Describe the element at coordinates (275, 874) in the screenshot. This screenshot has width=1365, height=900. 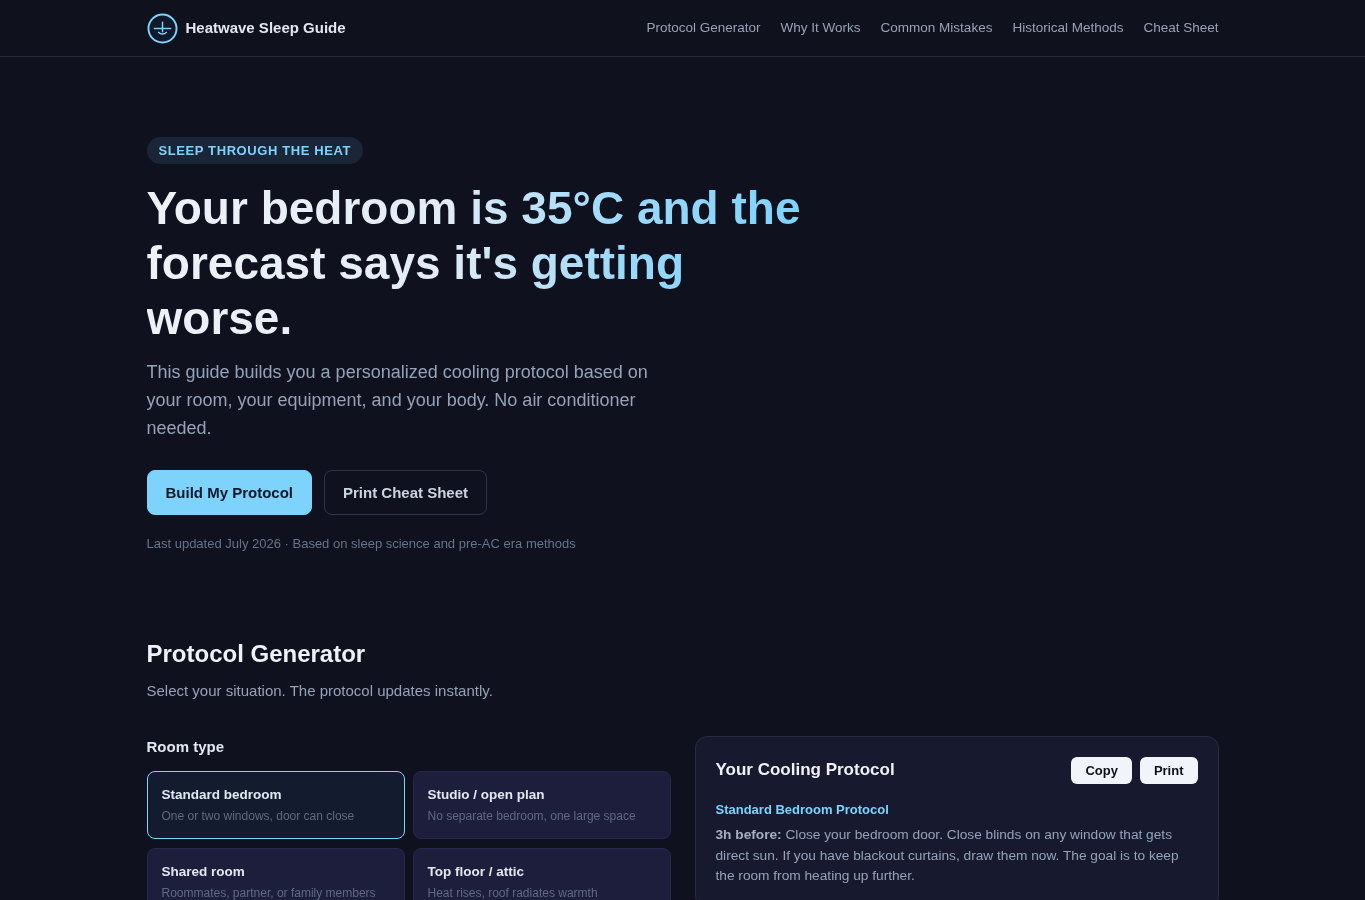
I see `room-option: Shared room Roommates, partner, or family members` at that location.